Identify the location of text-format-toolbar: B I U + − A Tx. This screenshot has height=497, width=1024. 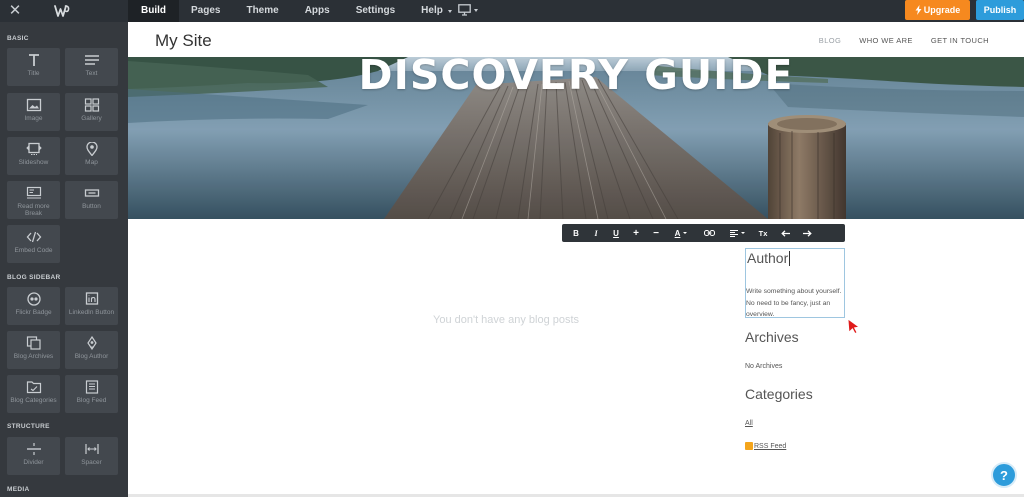
(703, 233).